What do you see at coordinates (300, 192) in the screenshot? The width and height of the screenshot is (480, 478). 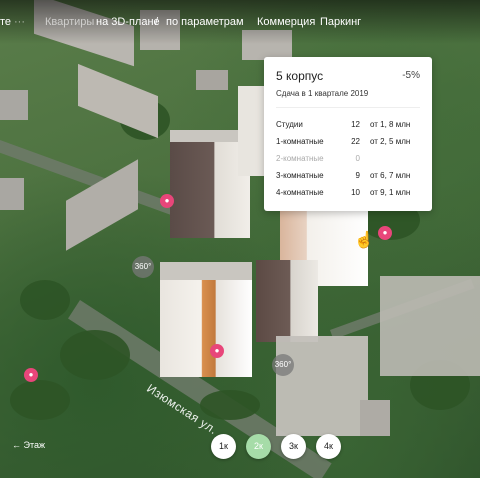 I see `apartment-type: 4-комнатные` at bounding box center [300, 192].